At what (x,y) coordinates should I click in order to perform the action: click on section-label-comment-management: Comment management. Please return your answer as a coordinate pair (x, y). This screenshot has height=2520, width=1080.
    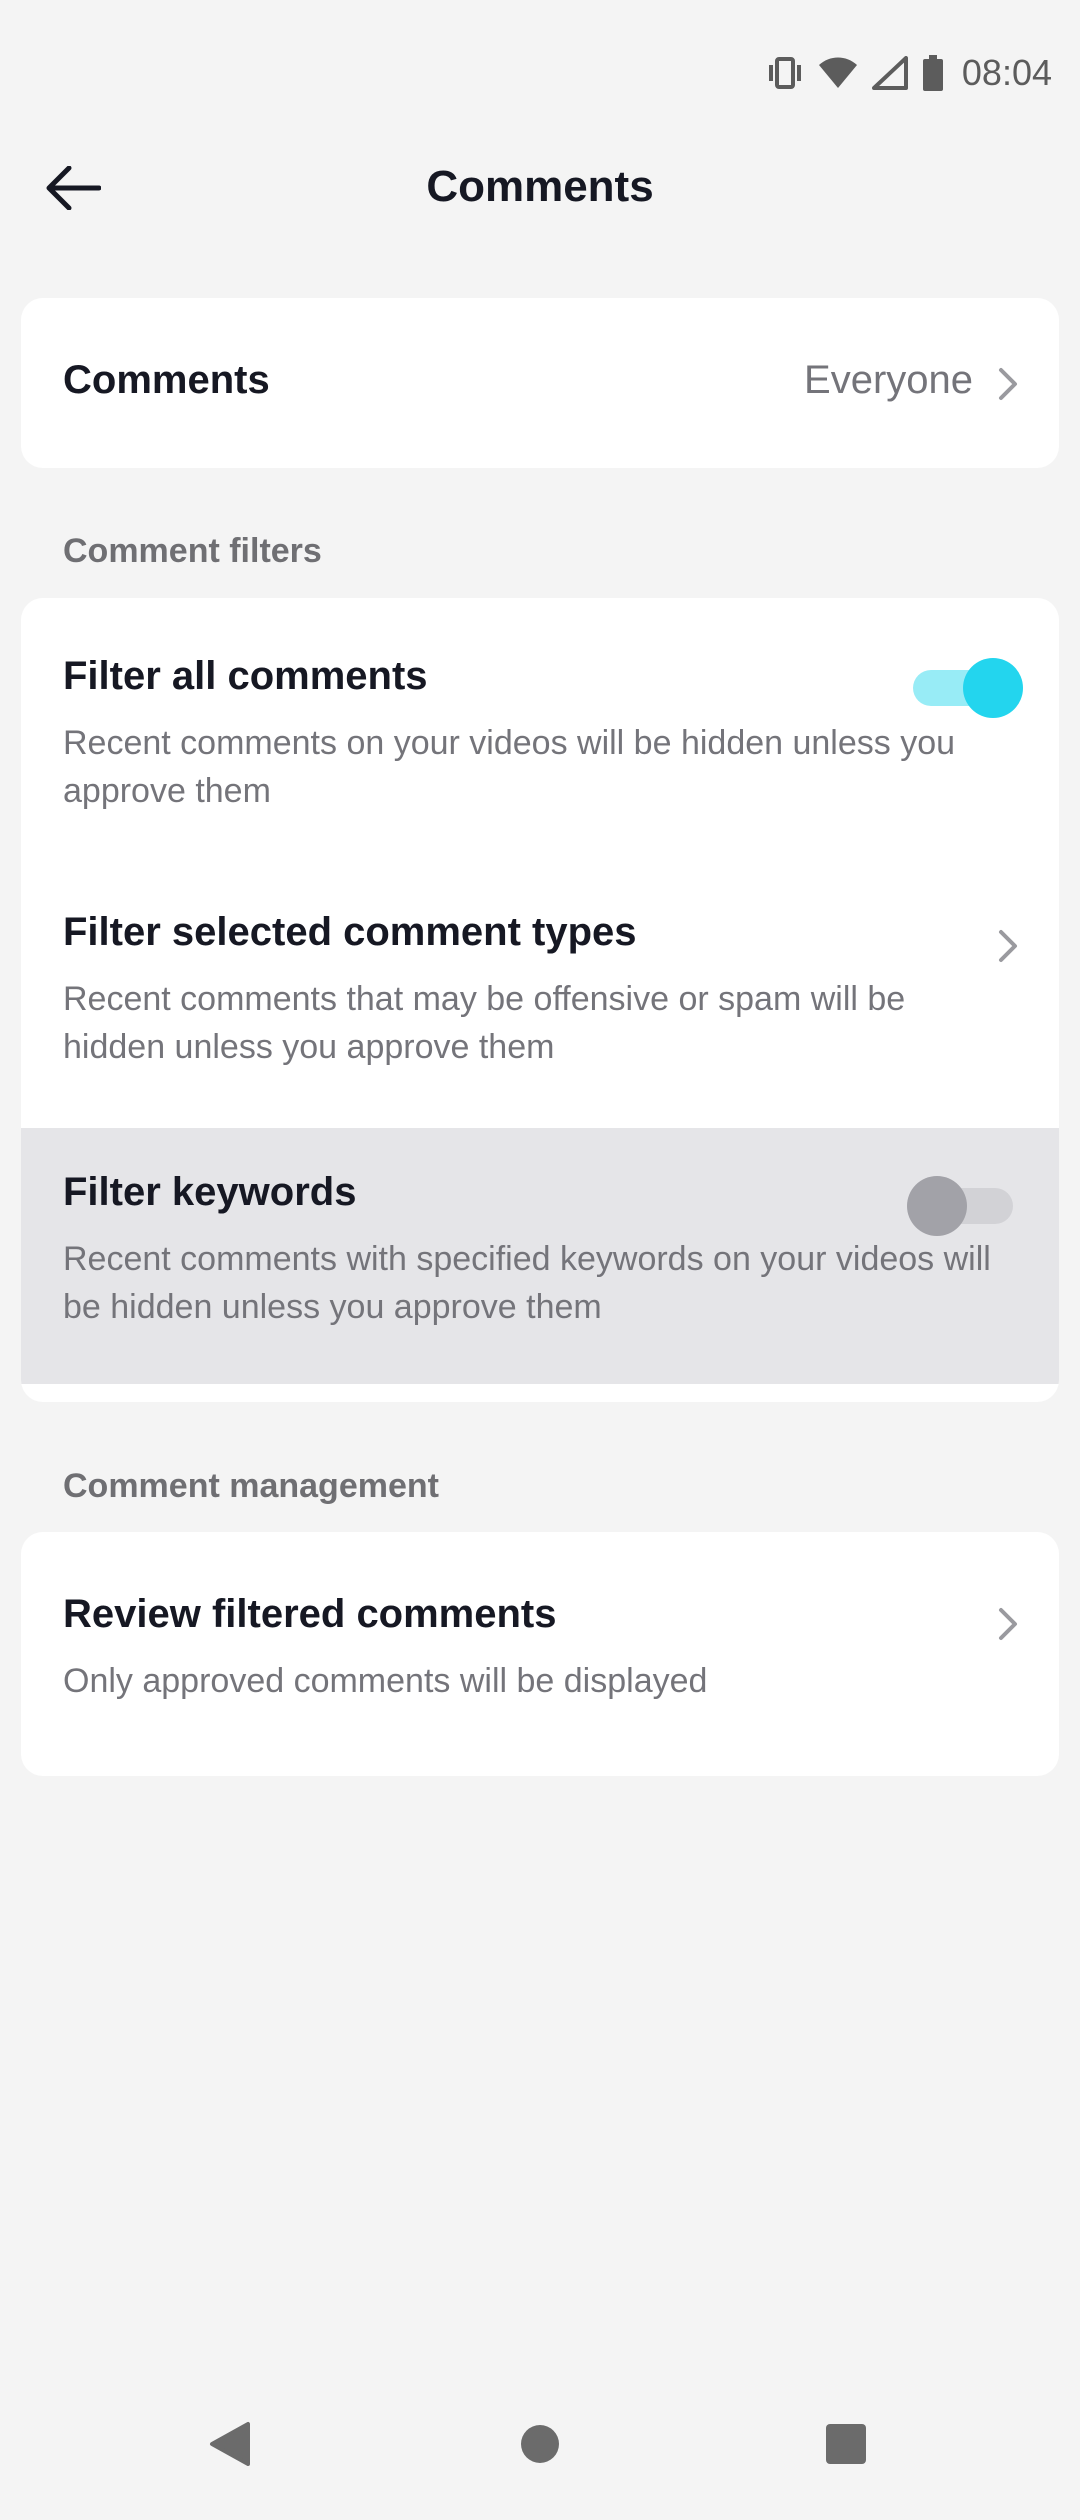
    Looking at the image, I should click on (251, 1486).